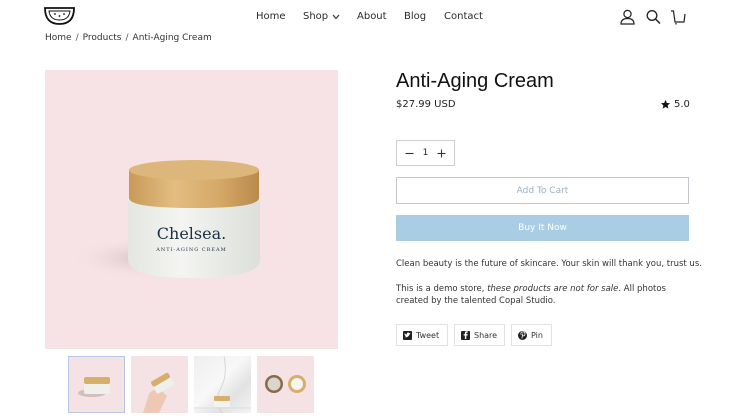 The width and height of the screenshot is (735, 418). Describe the element at coordinates (336, 16) in the screenshot. I see `chevron-down-icon` at that location.